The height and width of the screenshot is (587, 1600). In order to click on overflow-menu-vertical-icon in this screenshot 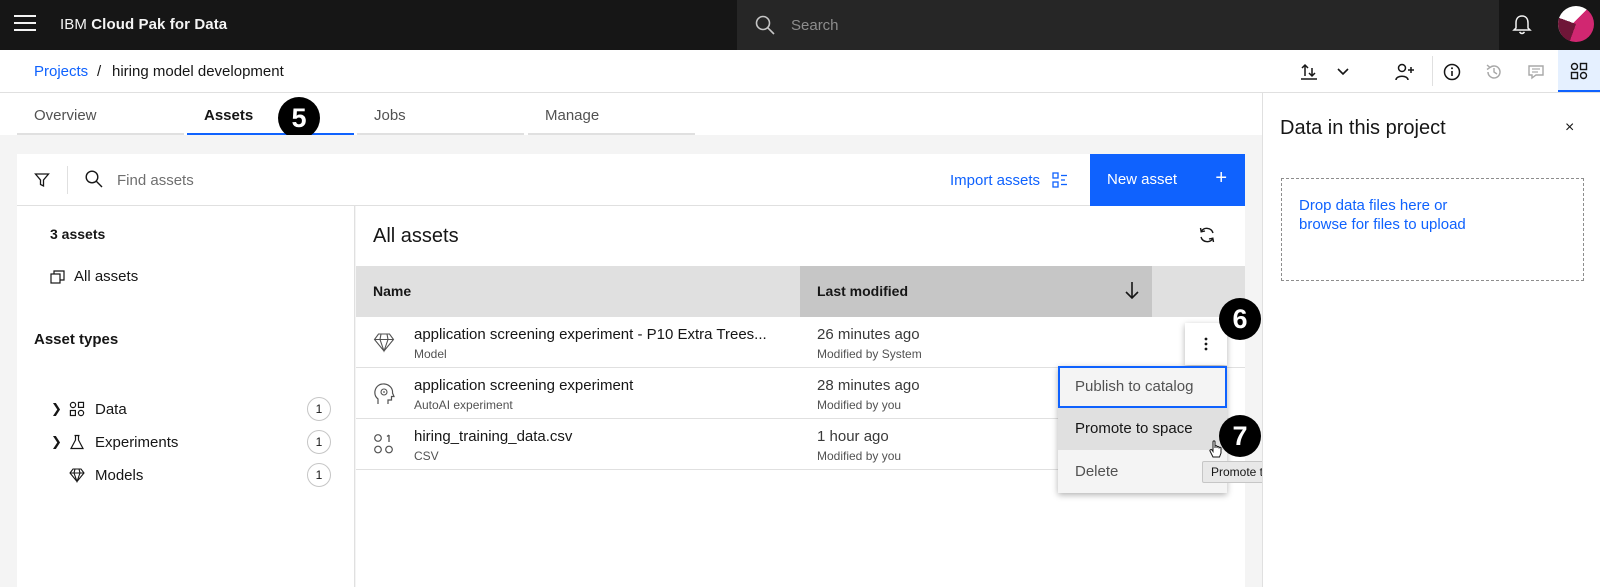, I will do `click(1206, 344)`.